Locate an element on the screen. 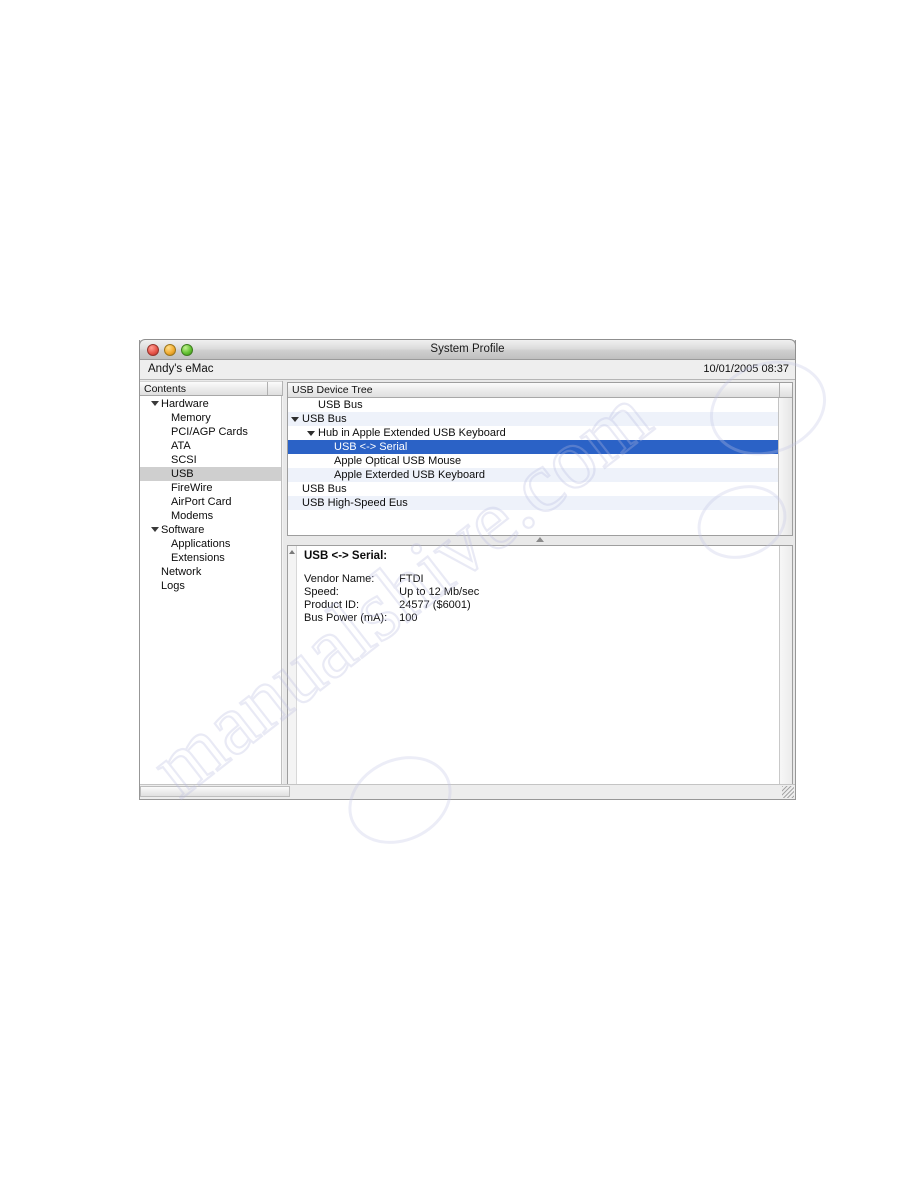  splitter-grip-icon is located at coordinates (540, 539).